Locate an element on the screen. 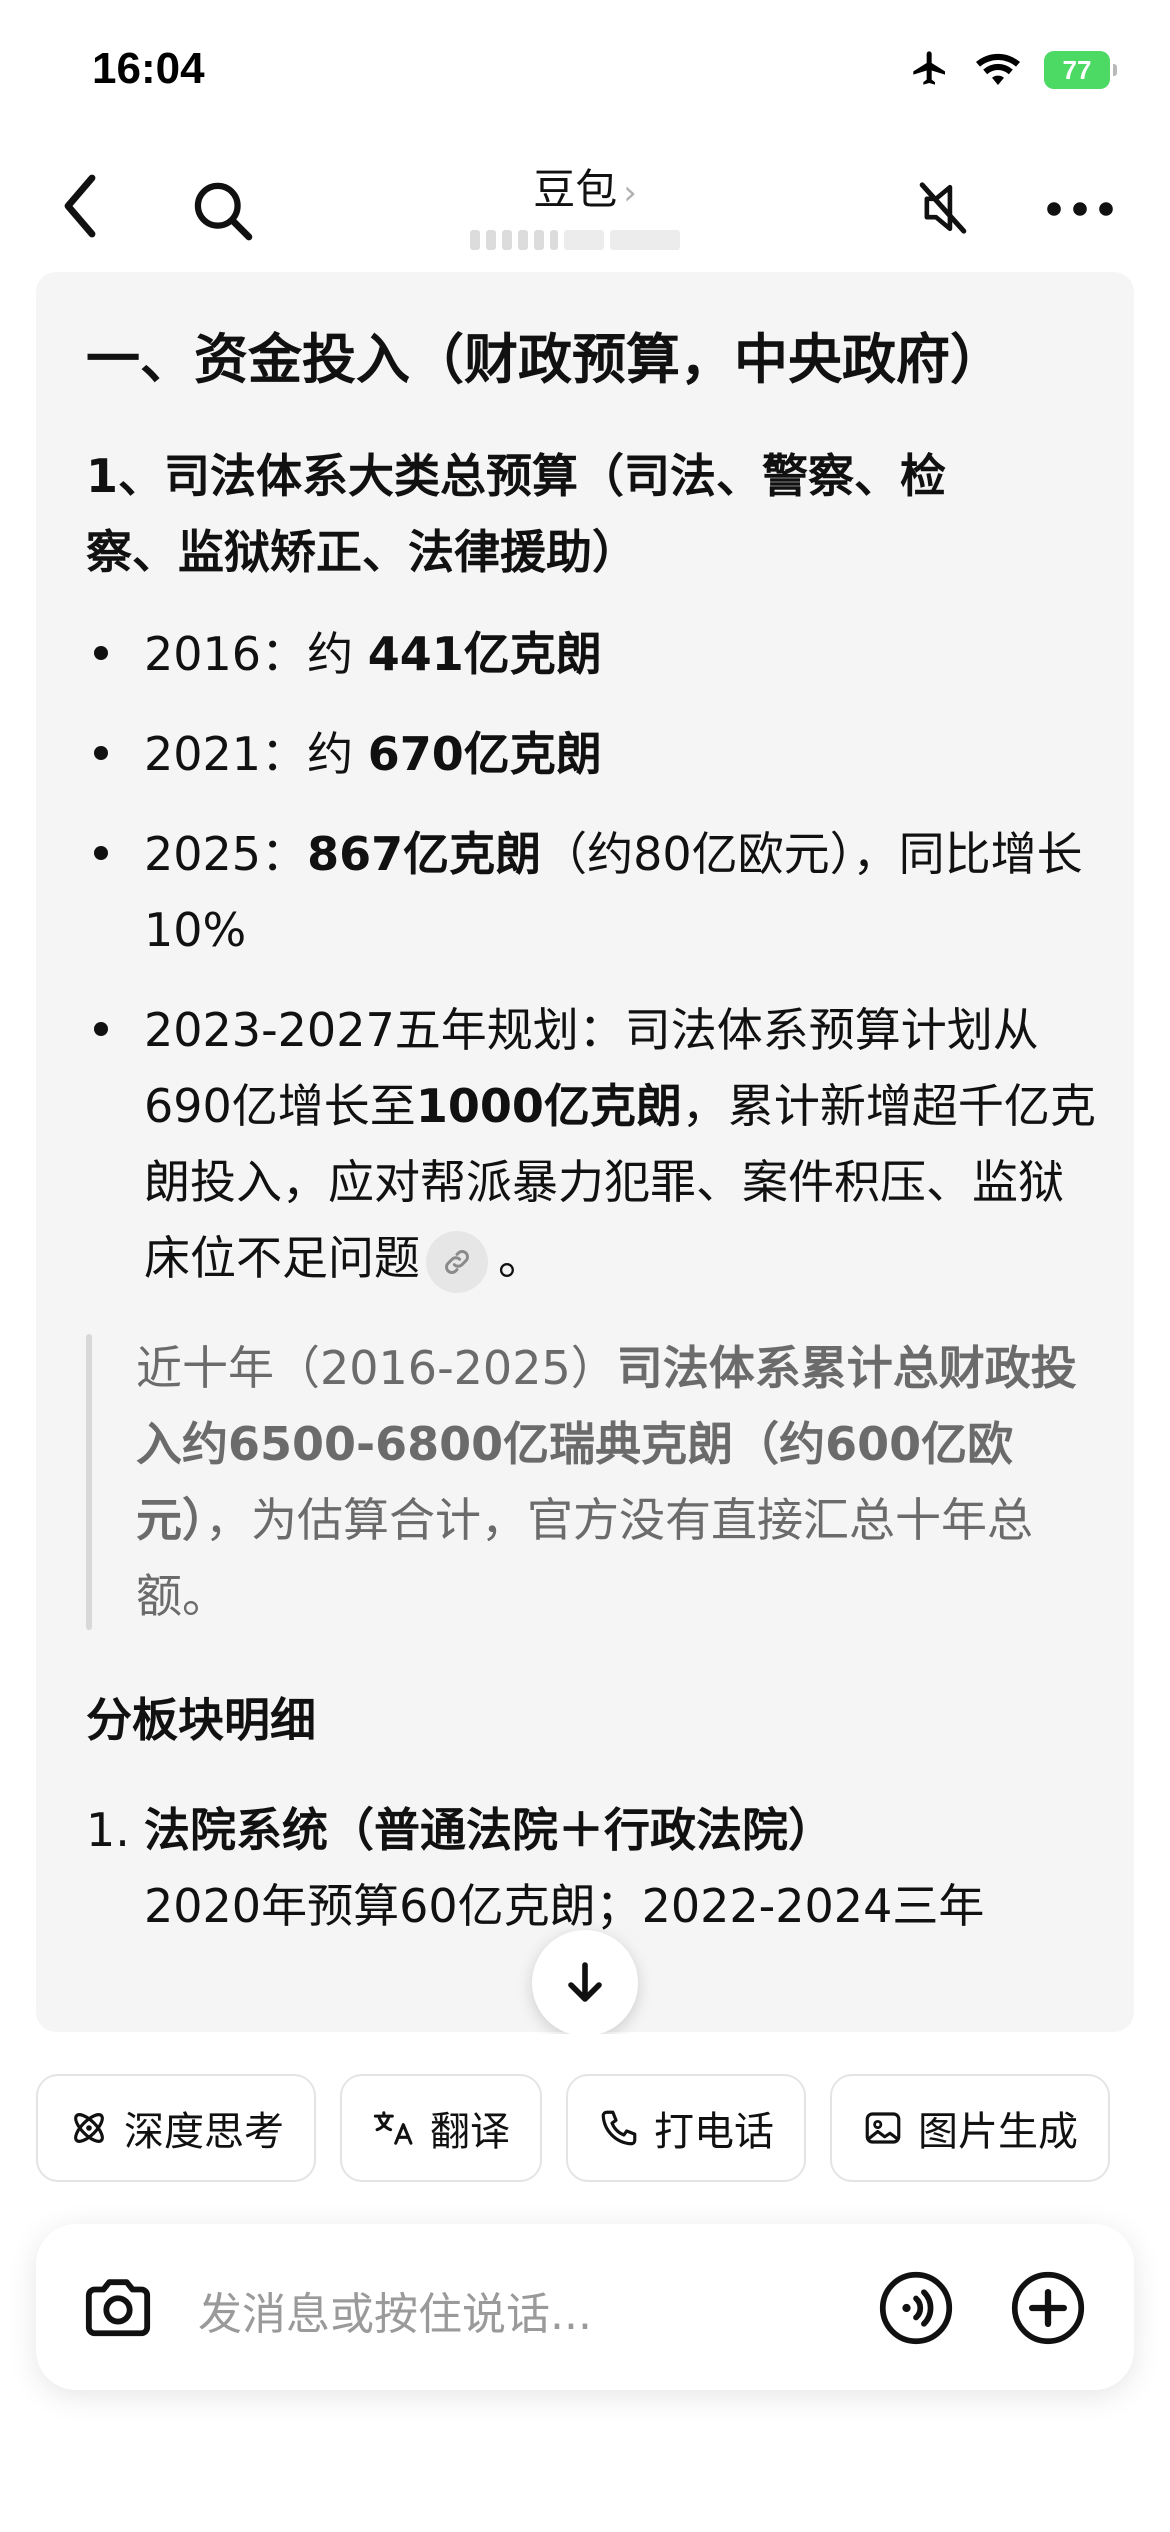  nav-title-text: 豆包 is located at coordinates (575, 189).